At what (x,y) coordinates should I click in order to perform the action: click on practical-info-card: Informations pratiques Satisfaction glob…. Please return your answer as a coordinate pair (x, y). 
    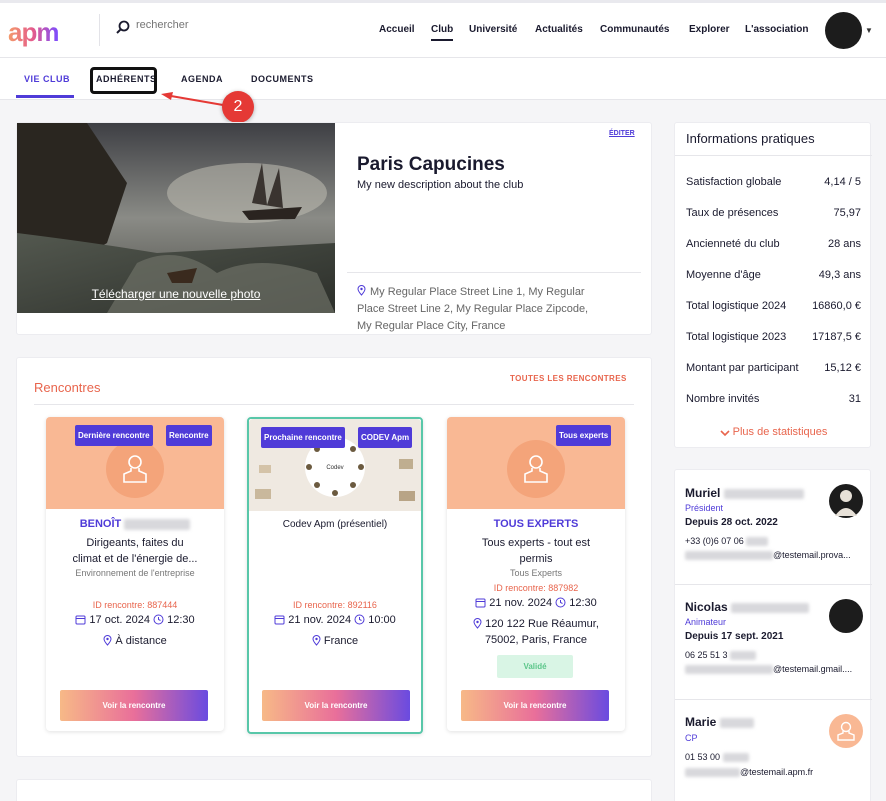
    Looking at the image, I should click on (773, 285).